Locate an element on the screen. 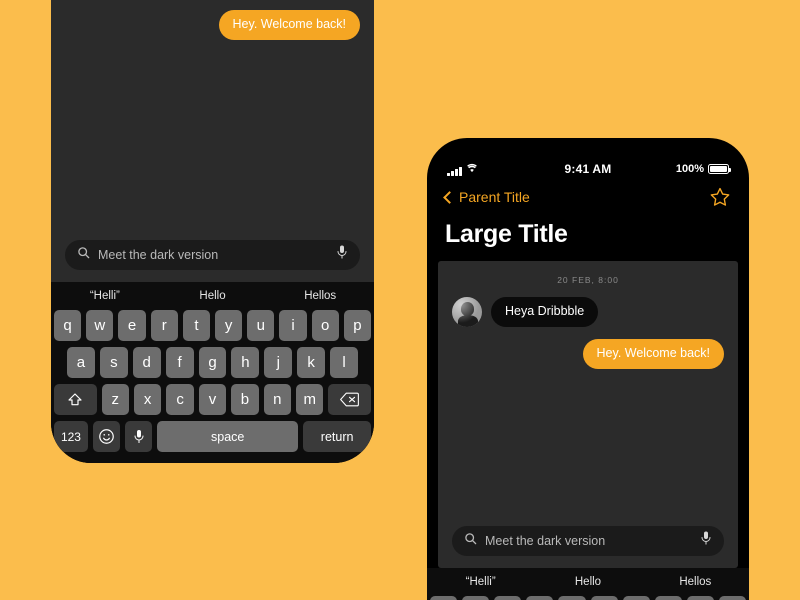 This screenshot has width=800, height=600. keyboard-left: “Helli” Hello Hellos q w e r t y u i o p is located at coordinates (212, 372).